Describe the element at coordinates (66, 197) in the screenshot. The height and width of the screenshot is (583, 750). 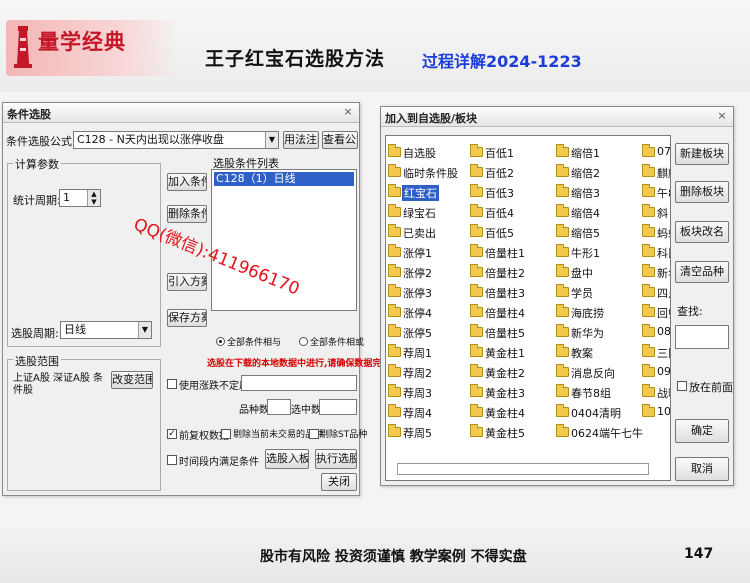
I see `period-value: 1` at that location.